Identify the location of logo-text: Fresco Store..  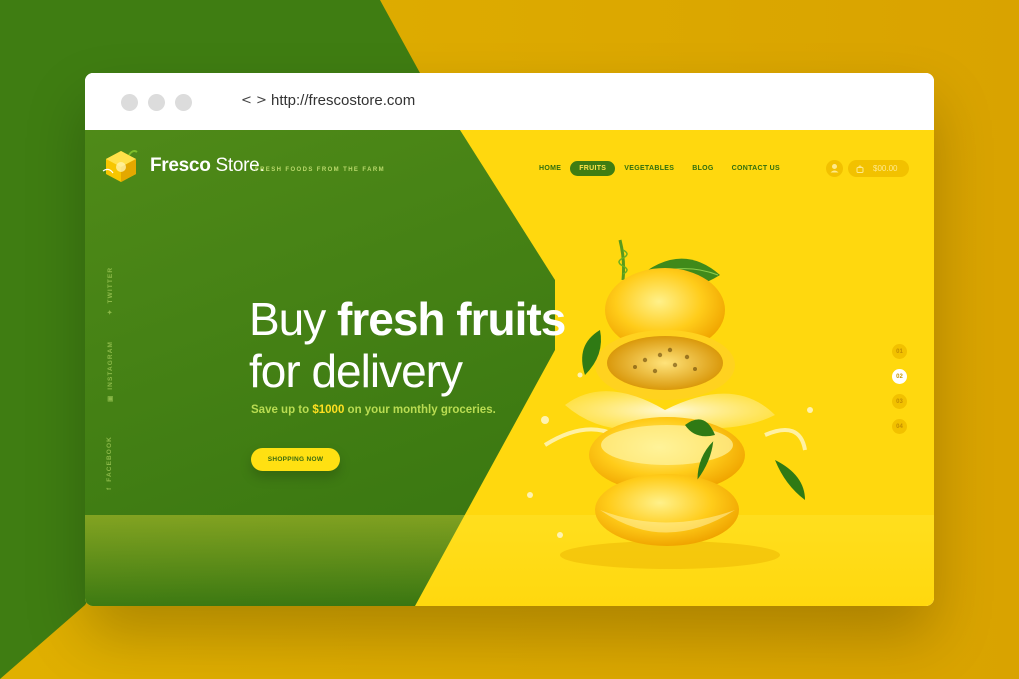
(207, 166).